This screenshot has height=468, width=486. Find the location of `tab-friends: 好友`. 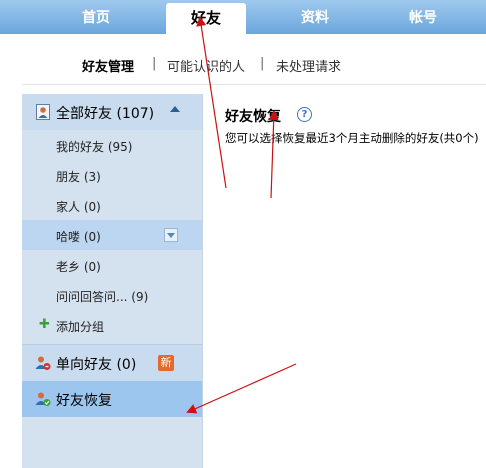

tab-friends: 好友 is located at coordinates (206, 18).